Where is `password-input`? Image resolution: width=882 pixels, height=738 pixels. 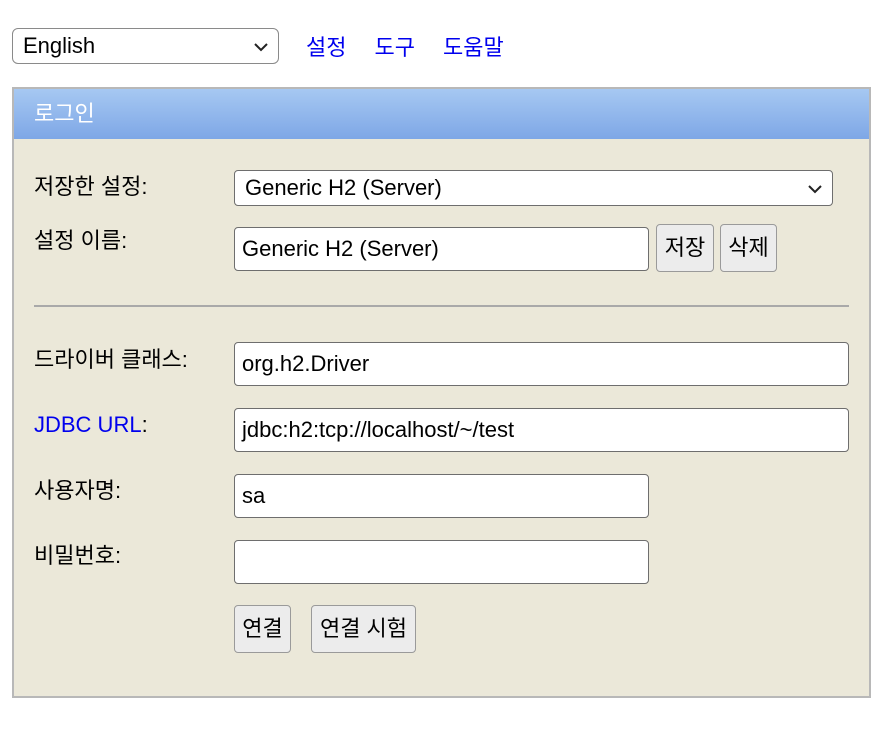
password-input is located at coordinates (441, 562).